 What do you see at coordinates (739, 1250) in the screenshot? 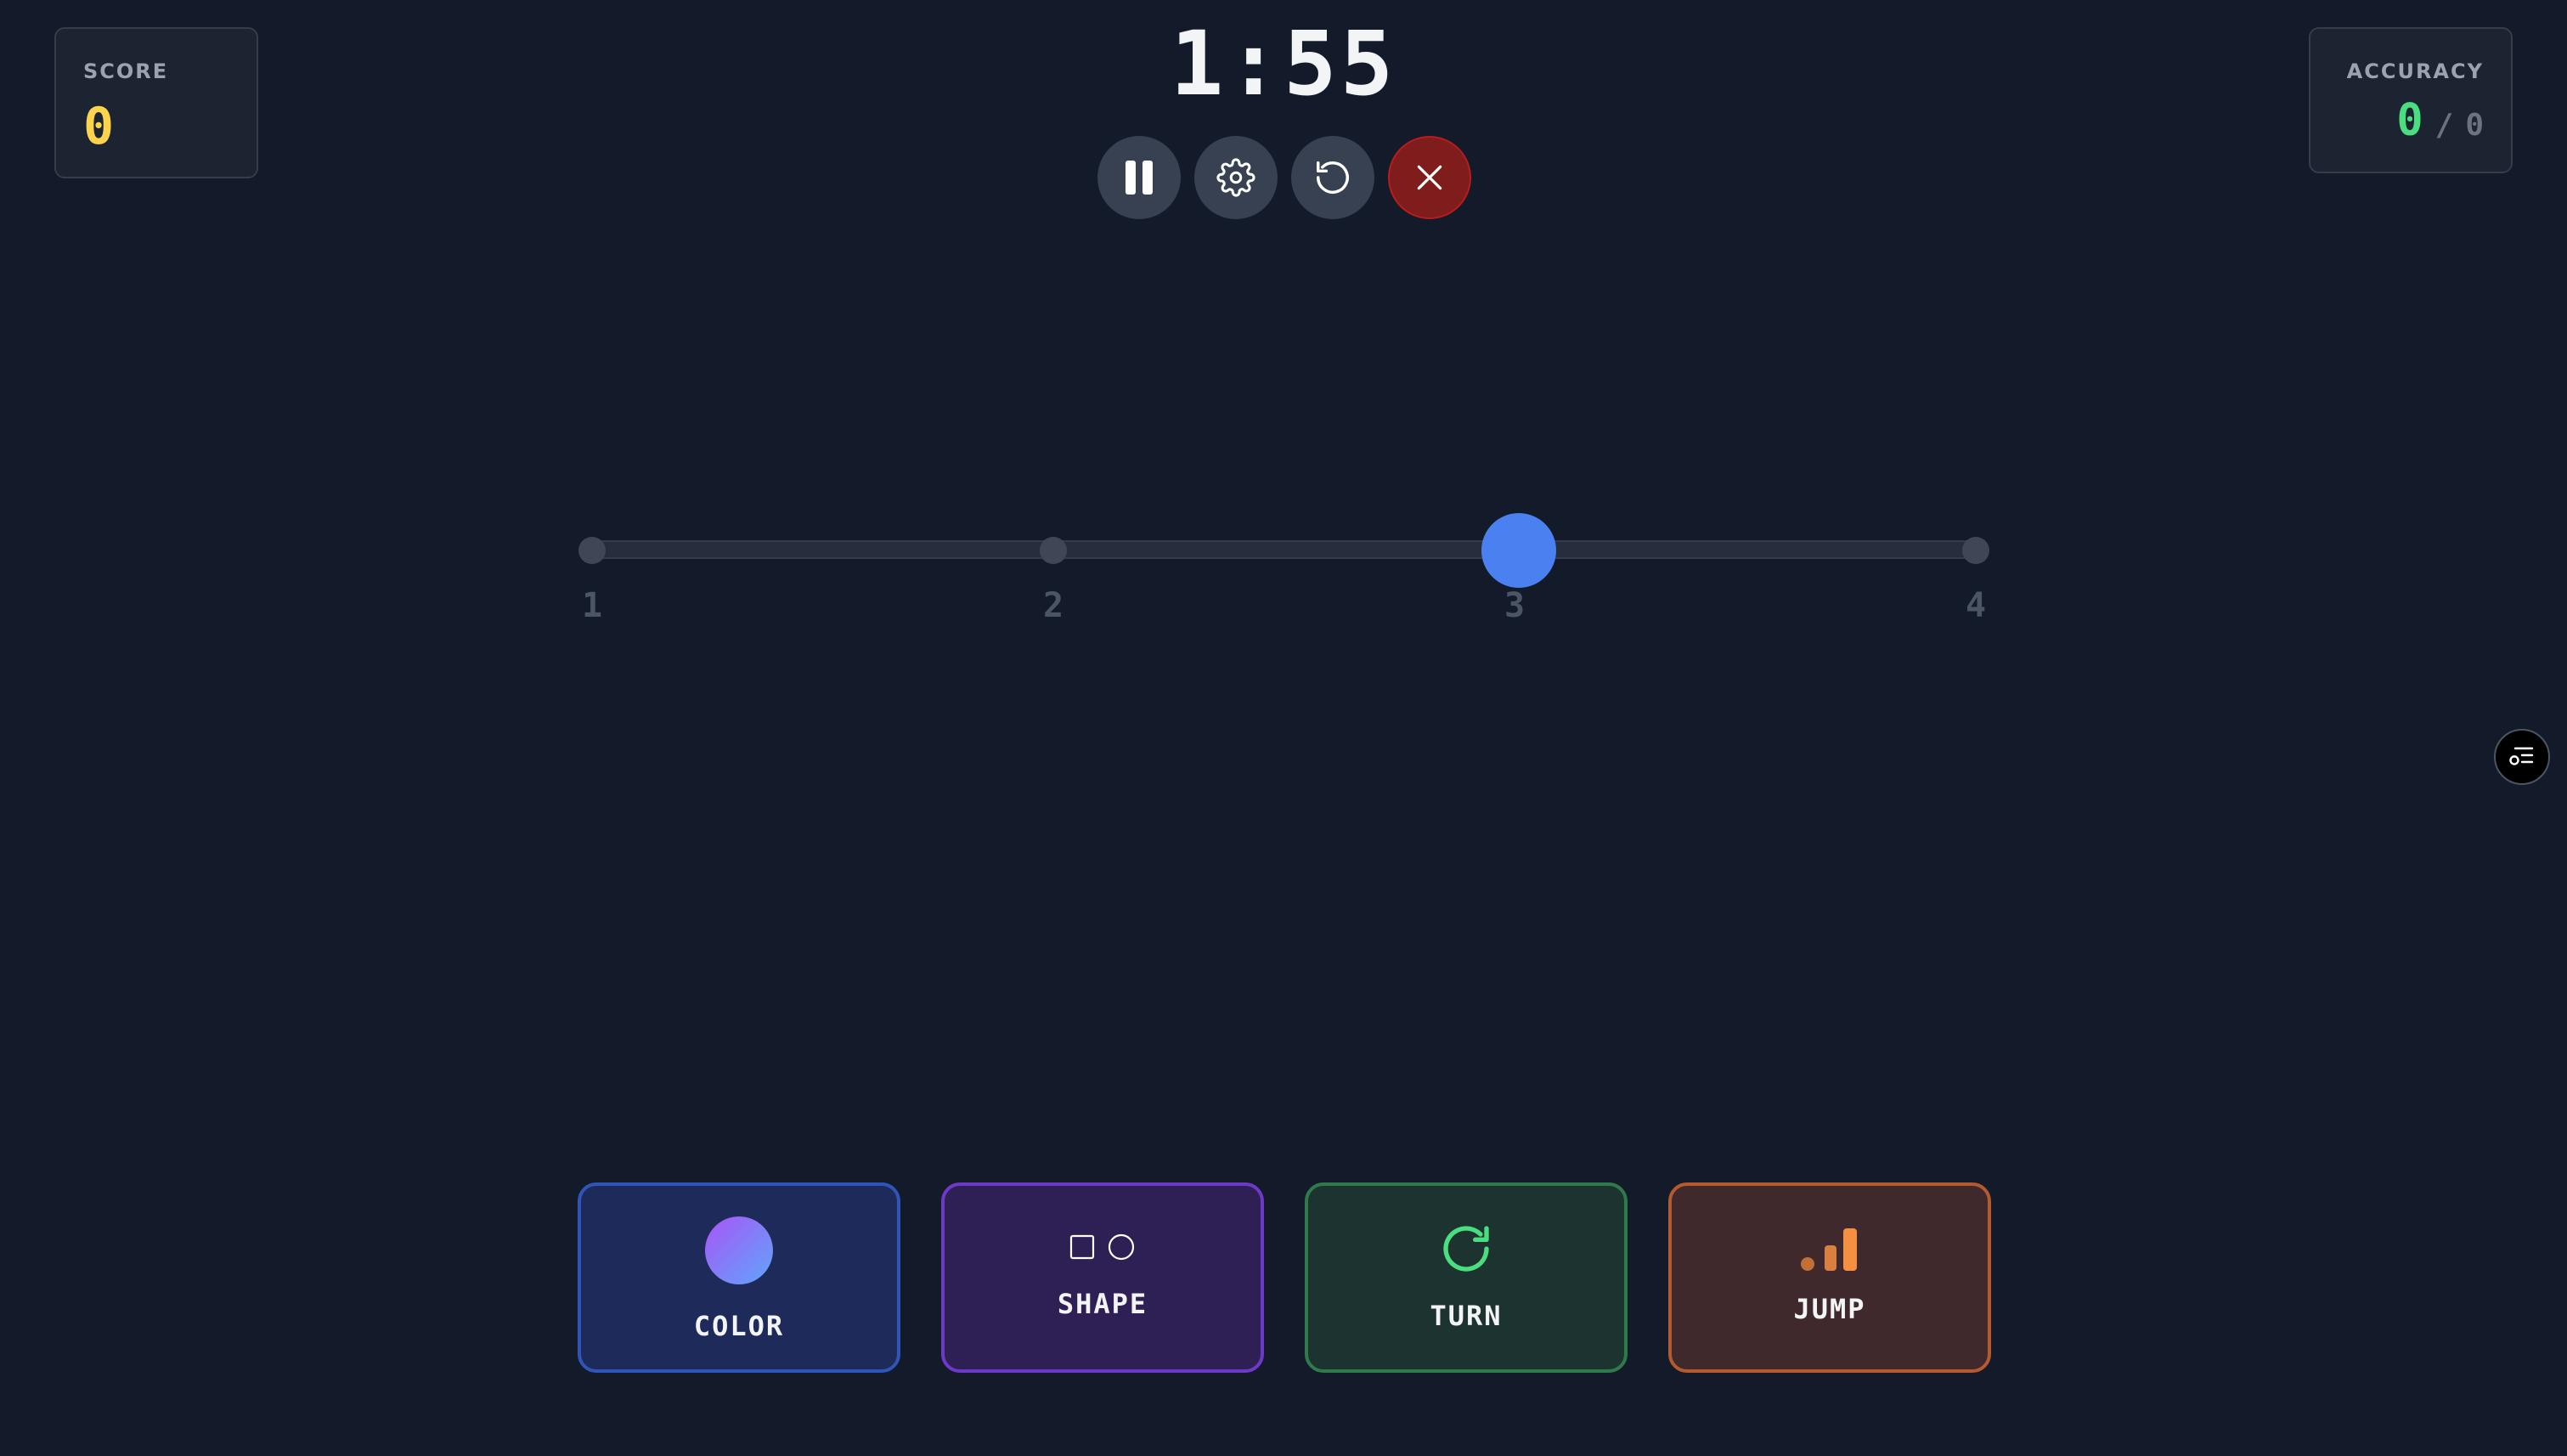
I see `color-circle-icon` at bounding box center [739, 1250].